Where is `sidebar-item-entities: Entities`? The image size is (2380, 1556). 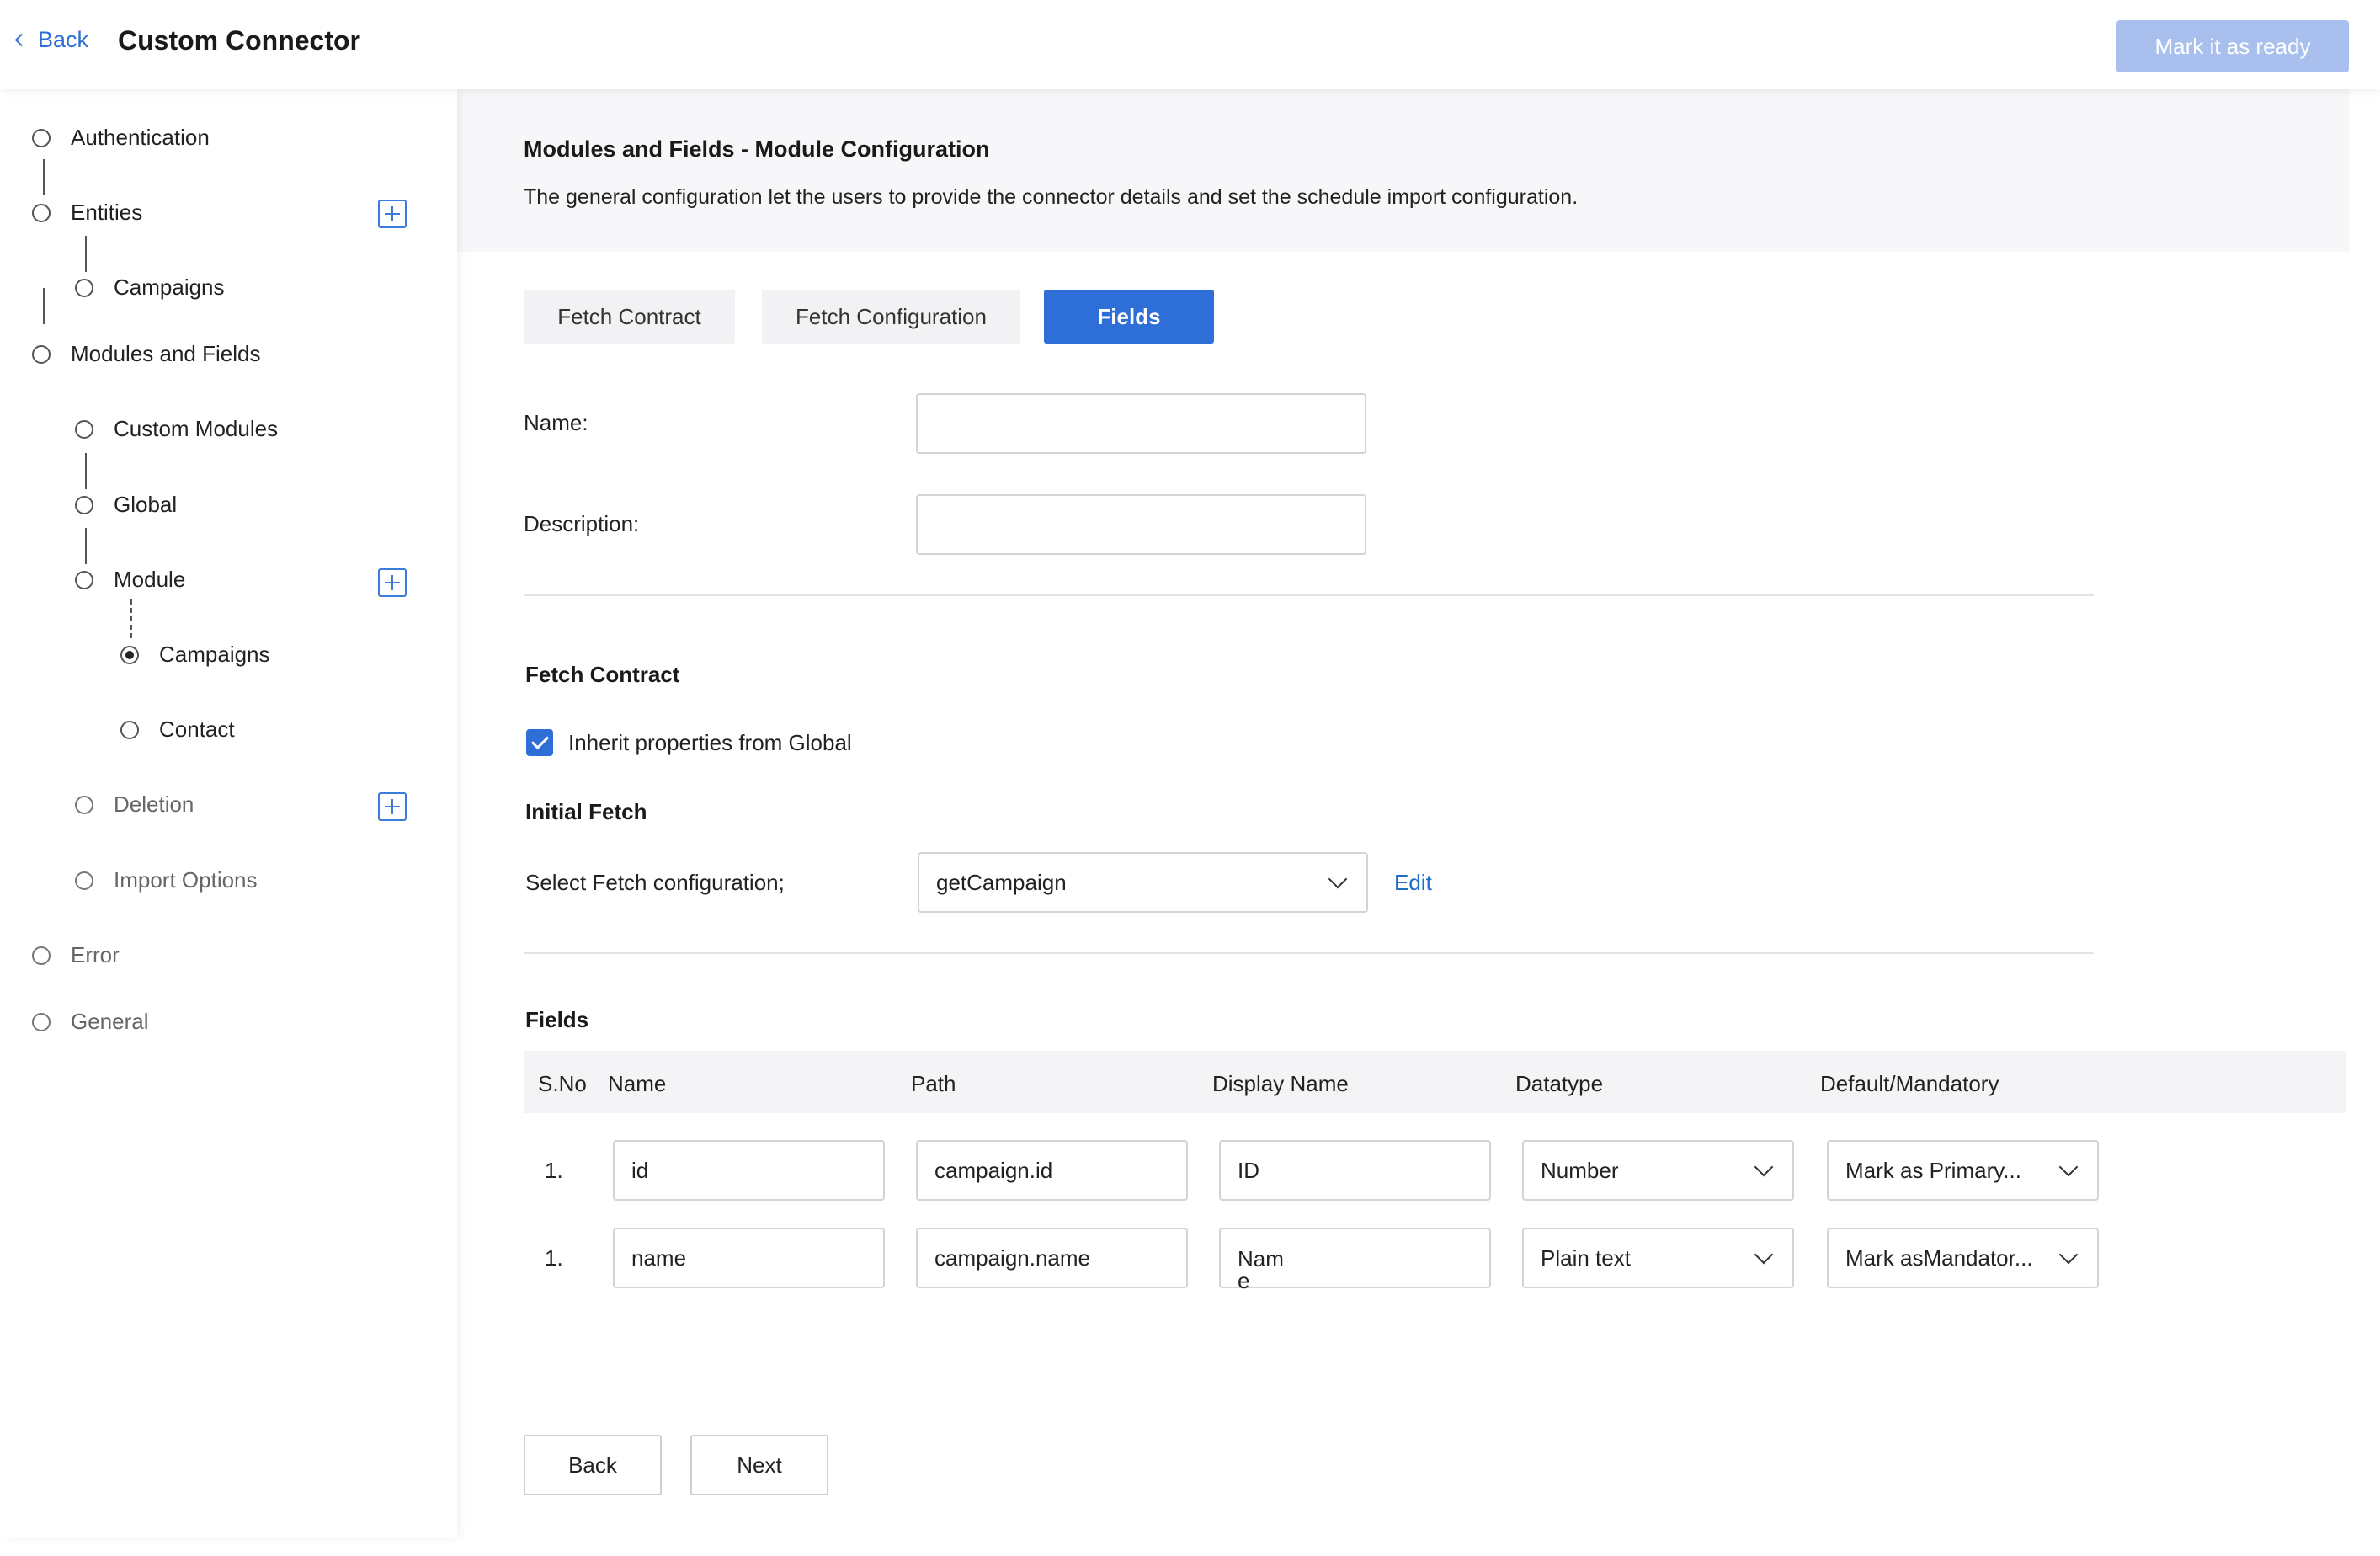 sidebar-item-entities: Entities is located at coordinates (87, 213).